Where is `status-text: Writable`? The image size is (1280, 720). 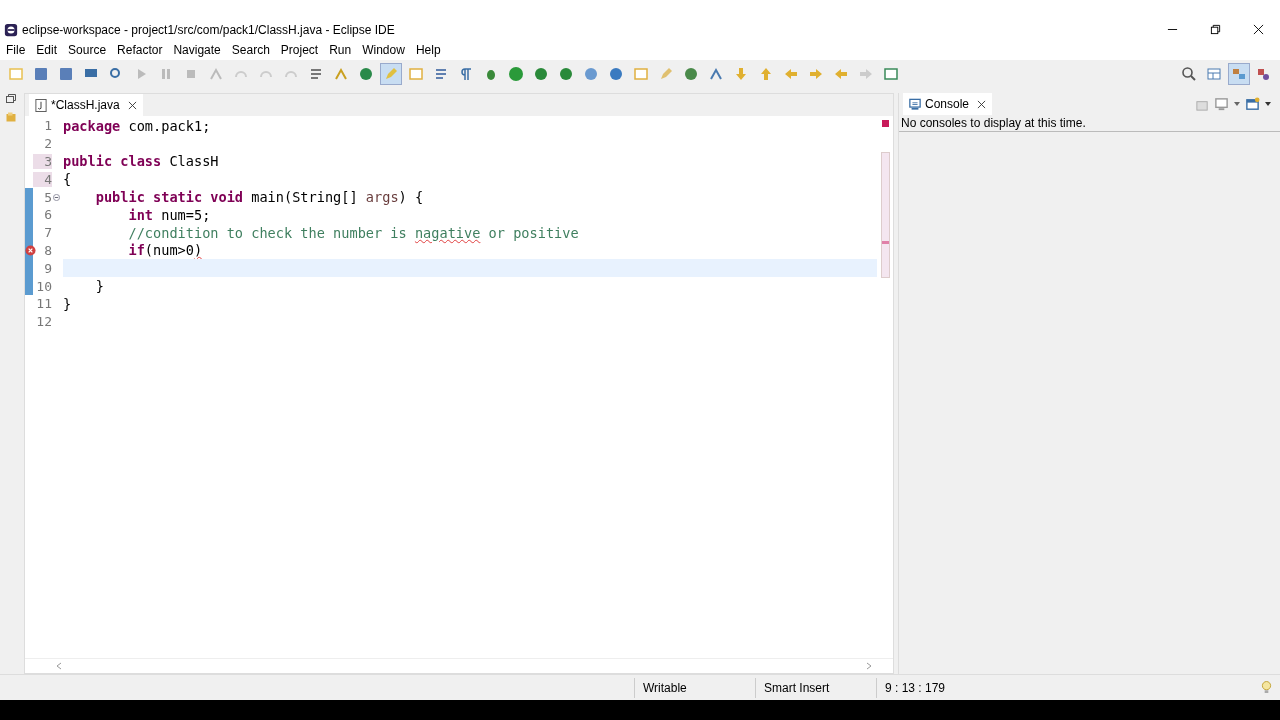 status-text: Writable is located at coordinates (694, 687).